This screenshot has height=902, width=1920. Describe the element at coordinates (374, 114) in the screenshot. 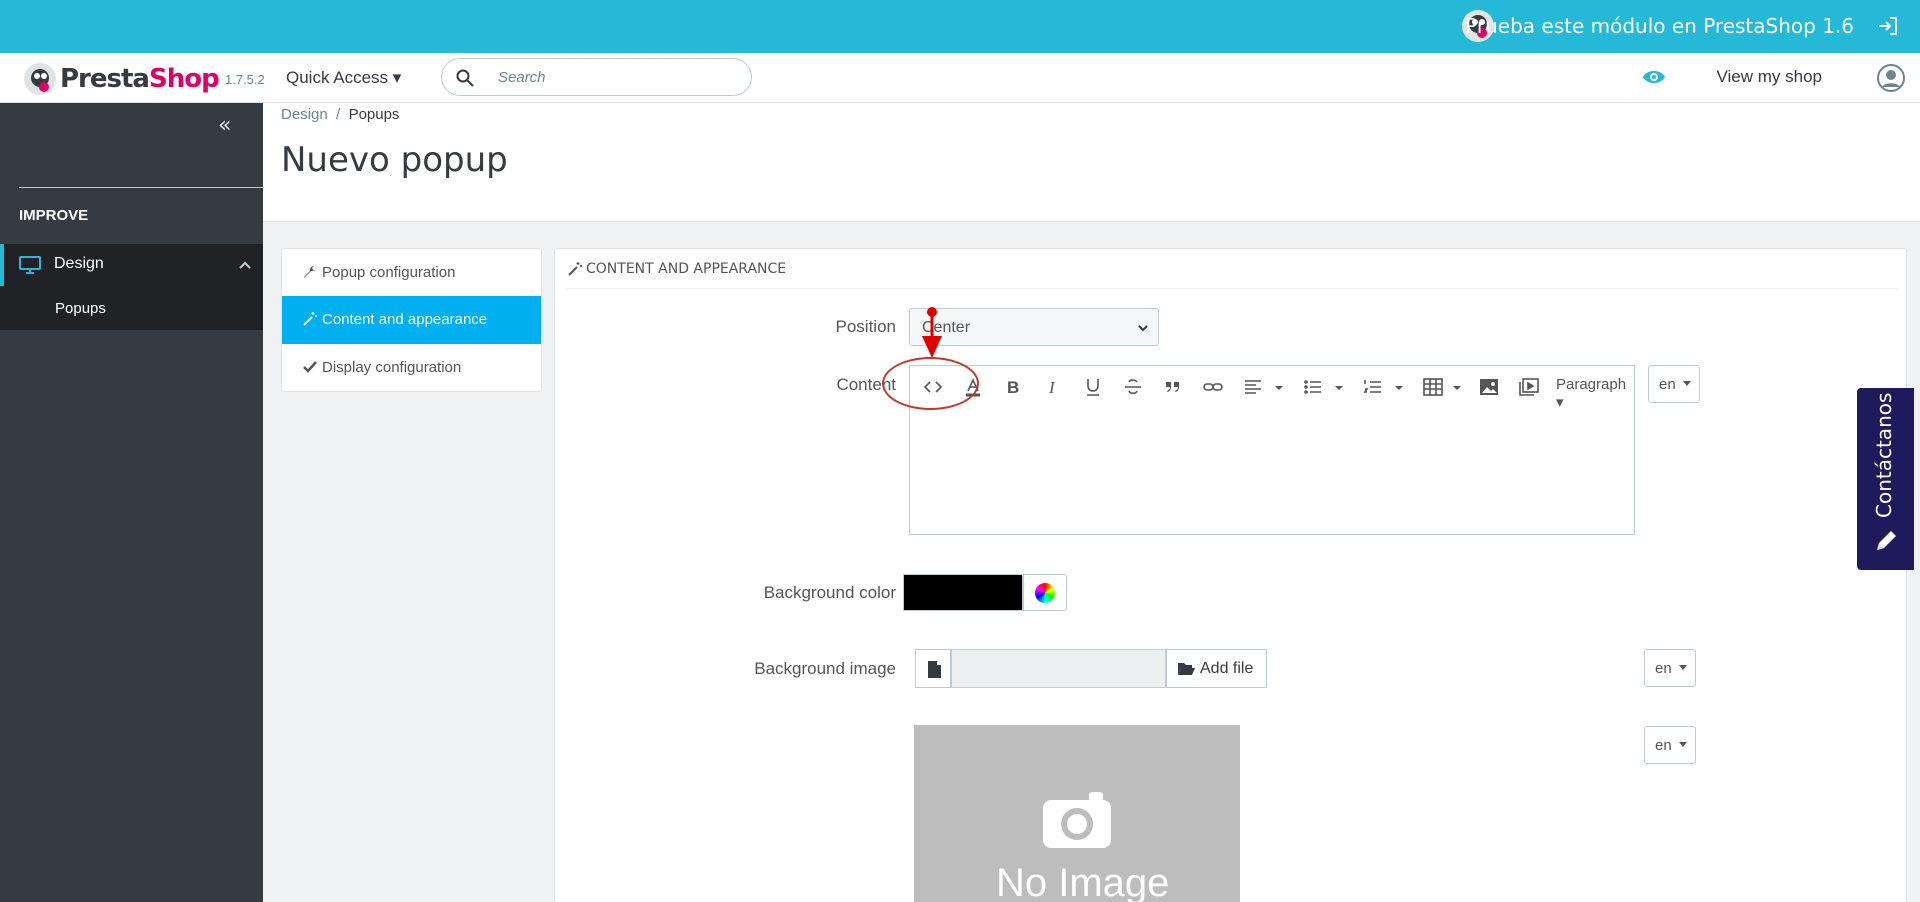

I see `breadcrumb-current: Popups` at that location.